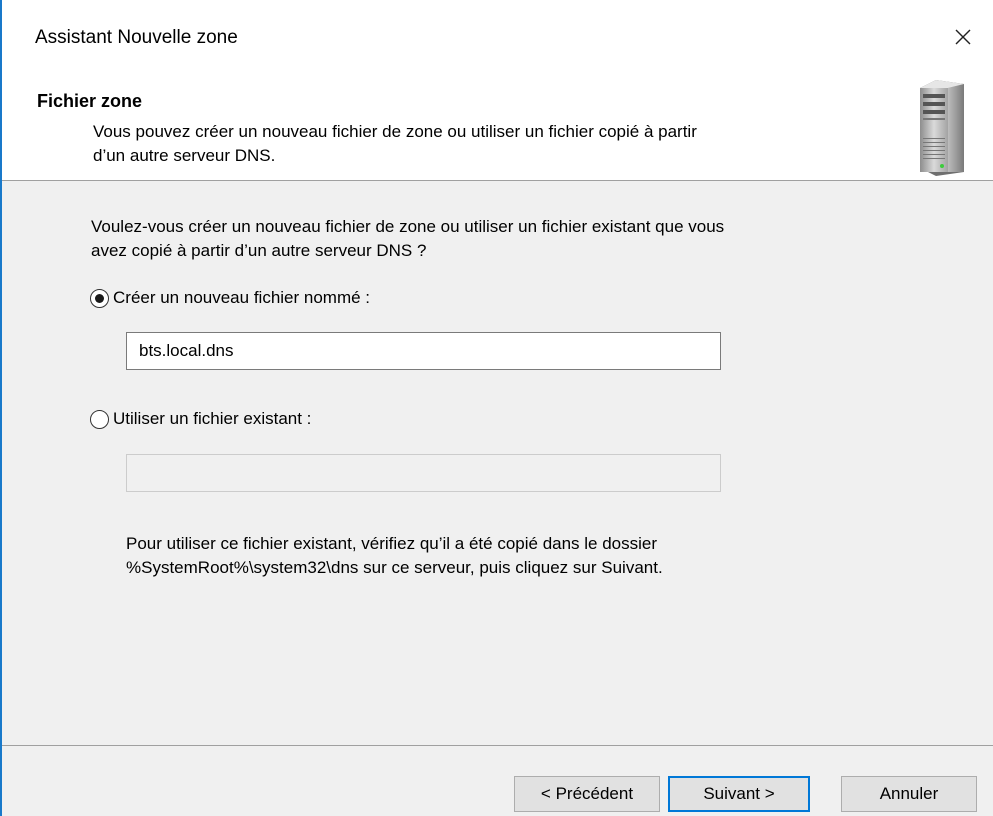 The height and width of the screenshot is (816, 993). Describe the element at coordinates (212, 418) in the screenshot. I see `radio-label: Utiliser un fichier existant :` at that location.